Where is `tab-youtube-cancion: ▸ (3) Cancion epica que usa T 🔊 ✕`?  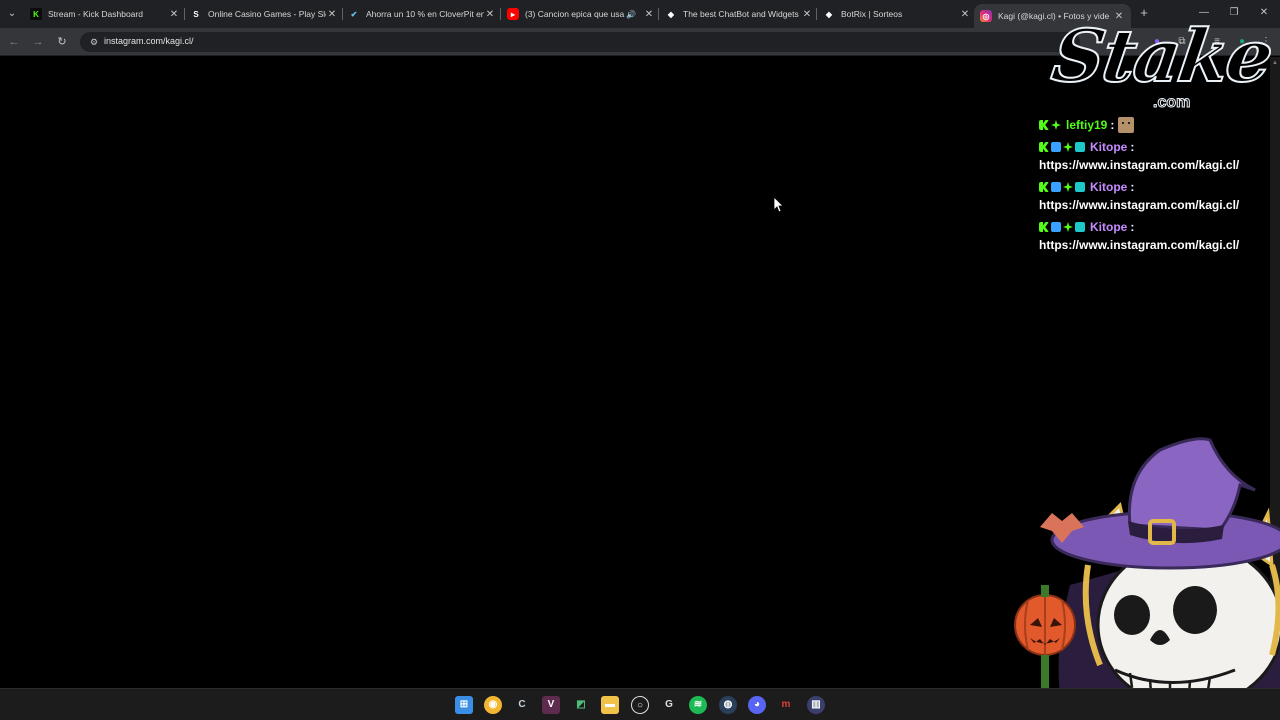
tab-youtube-cancion: ▸ (3) Cancion epica que usa T 🔊 ✕ is located at coordinates (581, 14).